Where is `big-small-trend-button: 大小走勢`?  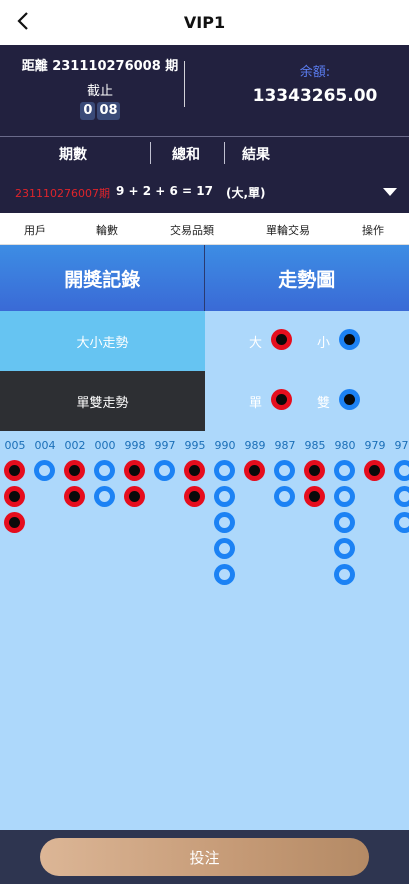 big-small-trend-button: 大小走勢 is located at coordinates (102, 341).